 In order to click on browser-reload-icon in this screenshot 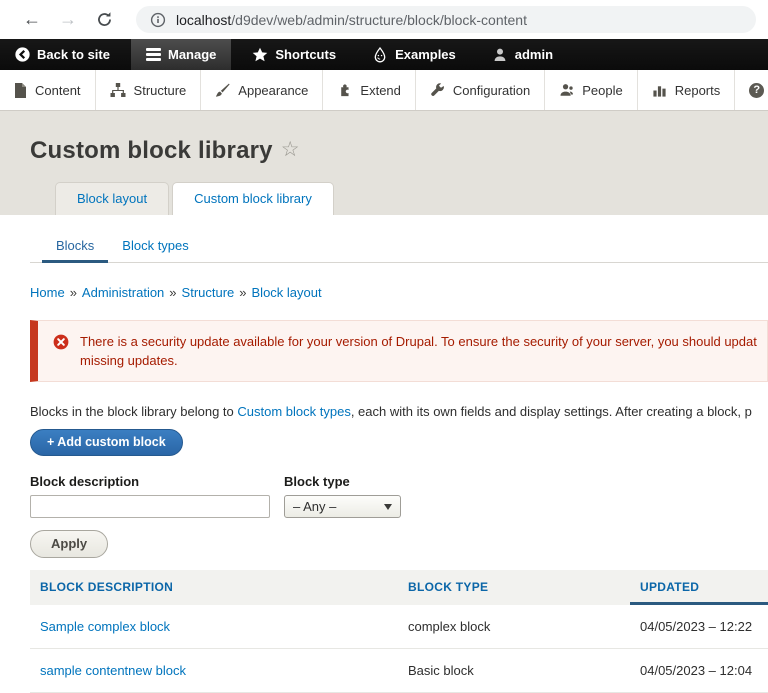, I will do `click(104, 20)`.